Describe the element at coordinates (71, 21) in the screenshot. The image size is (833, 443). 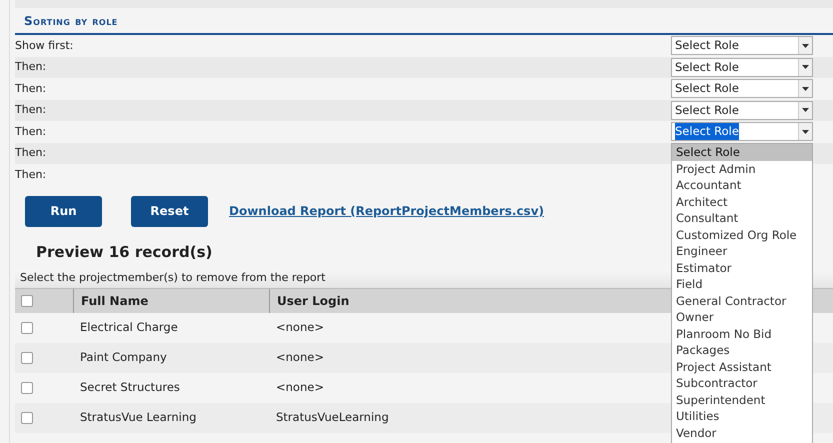
I see `section-title: Sorting by role` at that location.